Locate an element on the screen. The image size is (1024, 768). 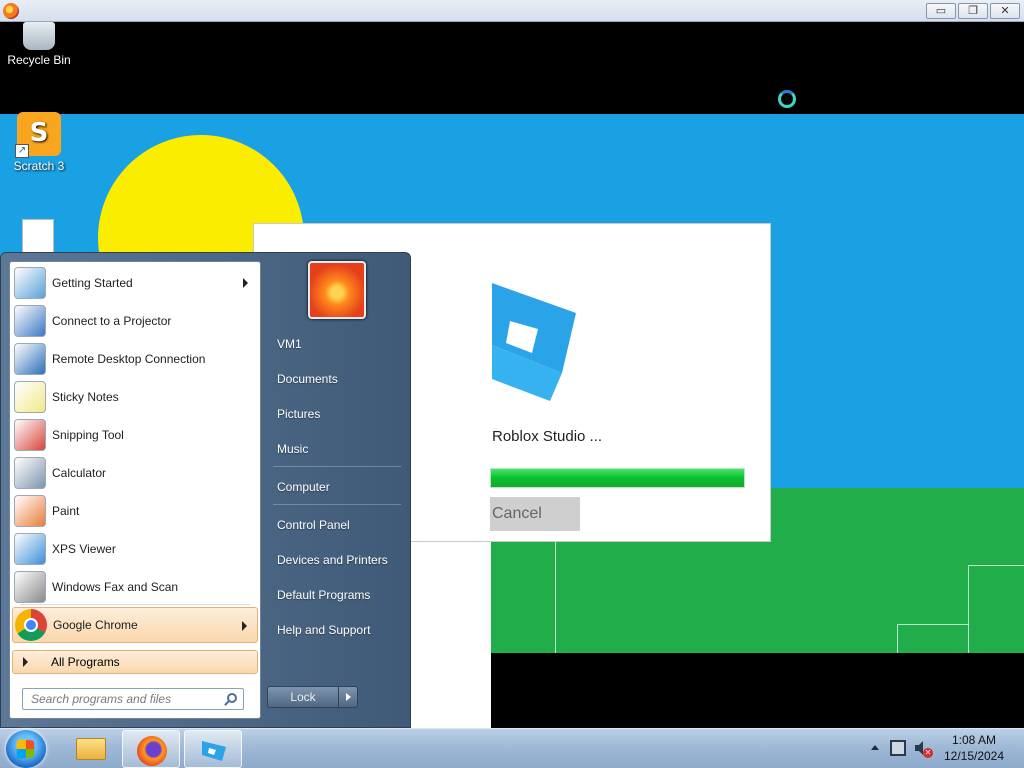
document-icon is located at coordinates (38, 237).